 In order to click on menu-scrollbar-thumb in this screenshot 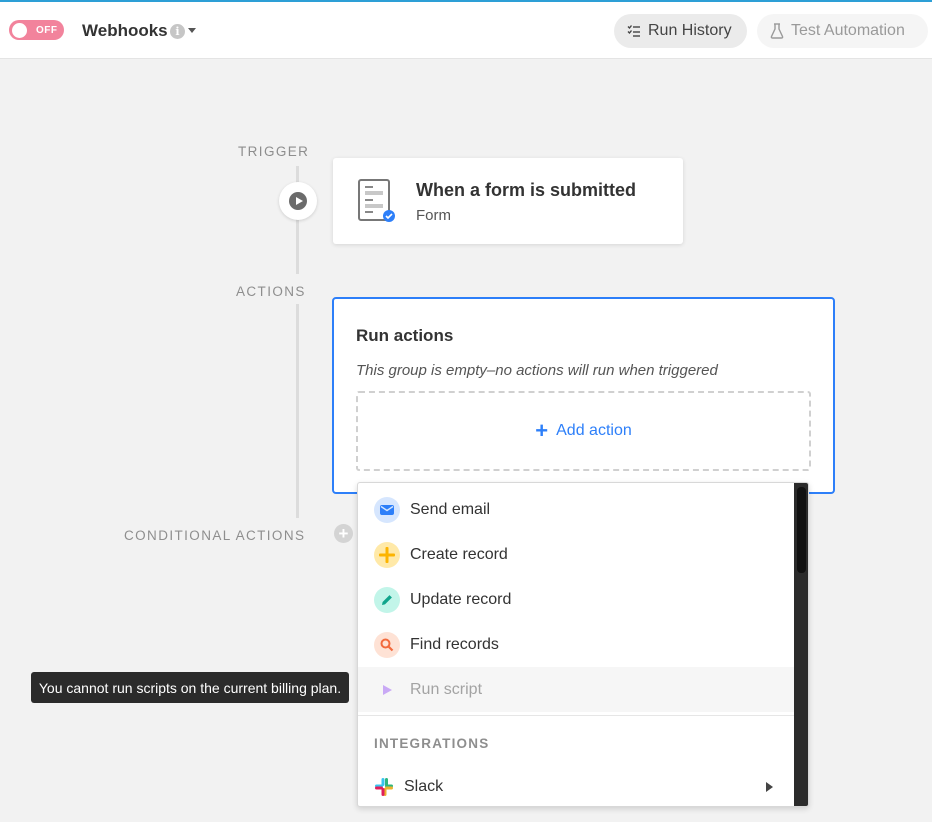, I will do `click(801, 530)`.